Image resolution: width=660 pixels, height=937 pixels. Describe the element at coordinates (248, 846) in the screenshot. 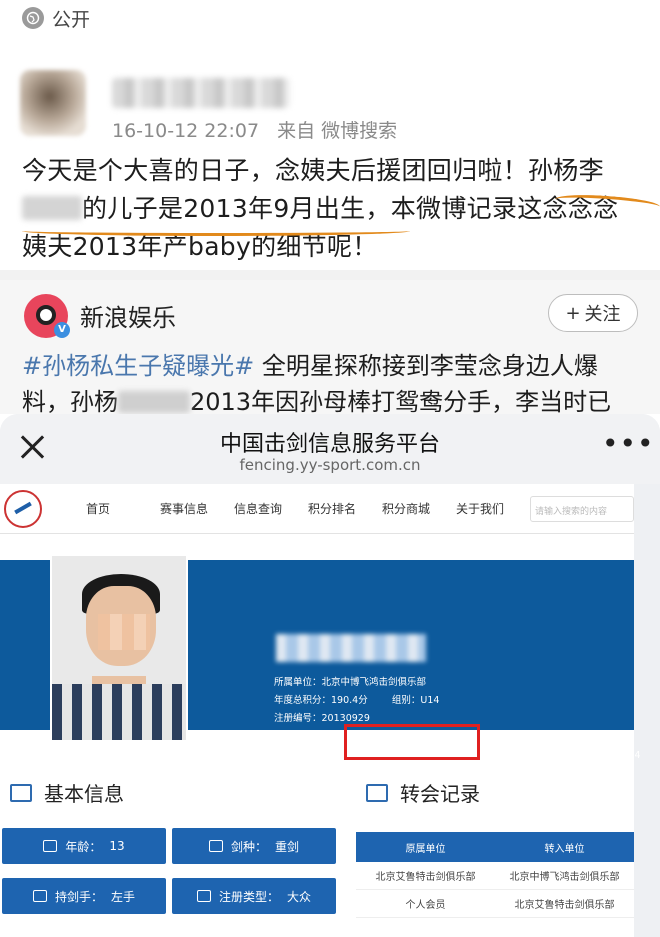

I see `weapon-label: 剑种：` at that location.